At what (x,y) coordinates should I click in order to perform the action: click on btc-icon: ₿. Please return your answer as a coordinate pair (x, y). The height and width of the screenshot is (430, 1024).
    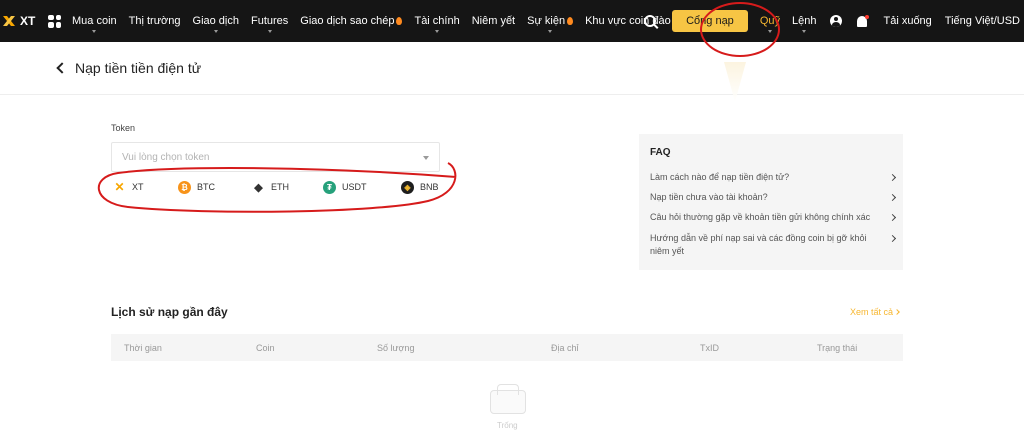
    Looking at the image, I should click on (184, 187).